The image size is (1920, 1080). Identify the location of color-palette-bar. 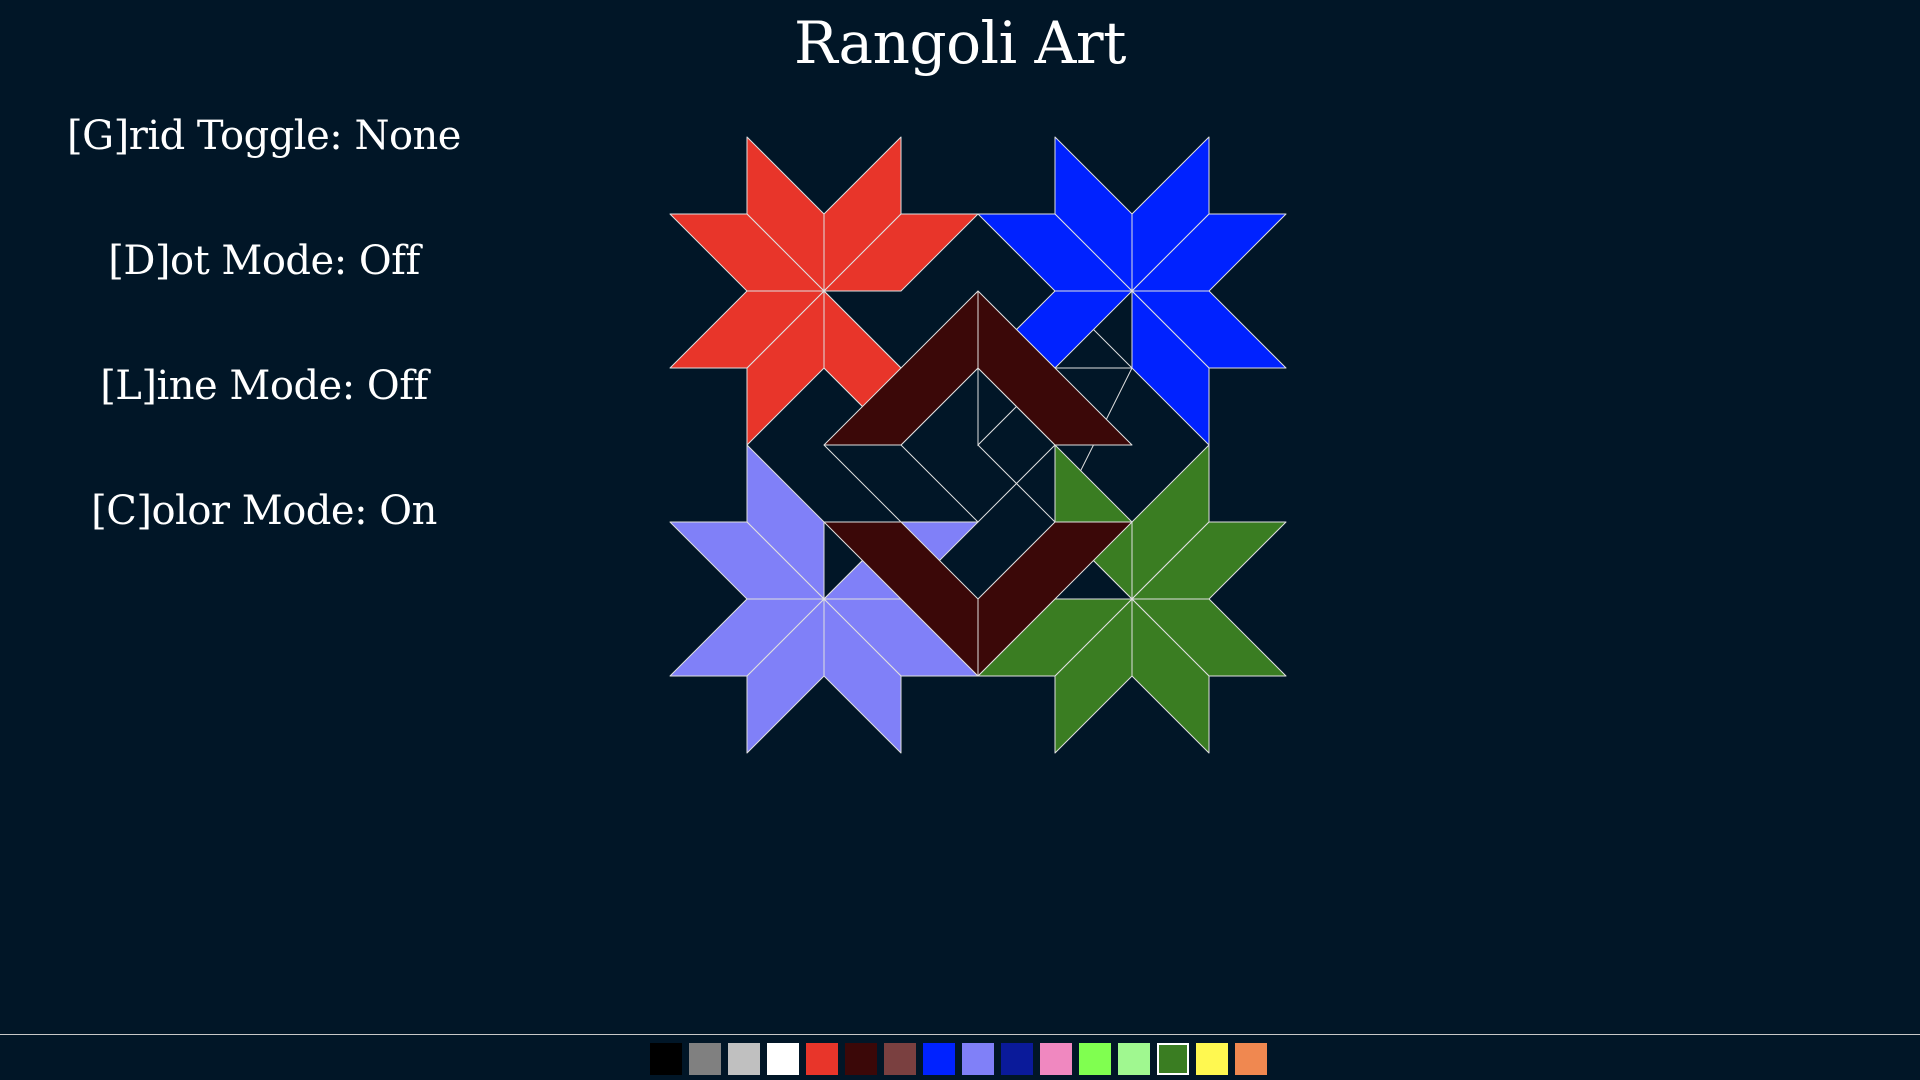
(960, 1057).